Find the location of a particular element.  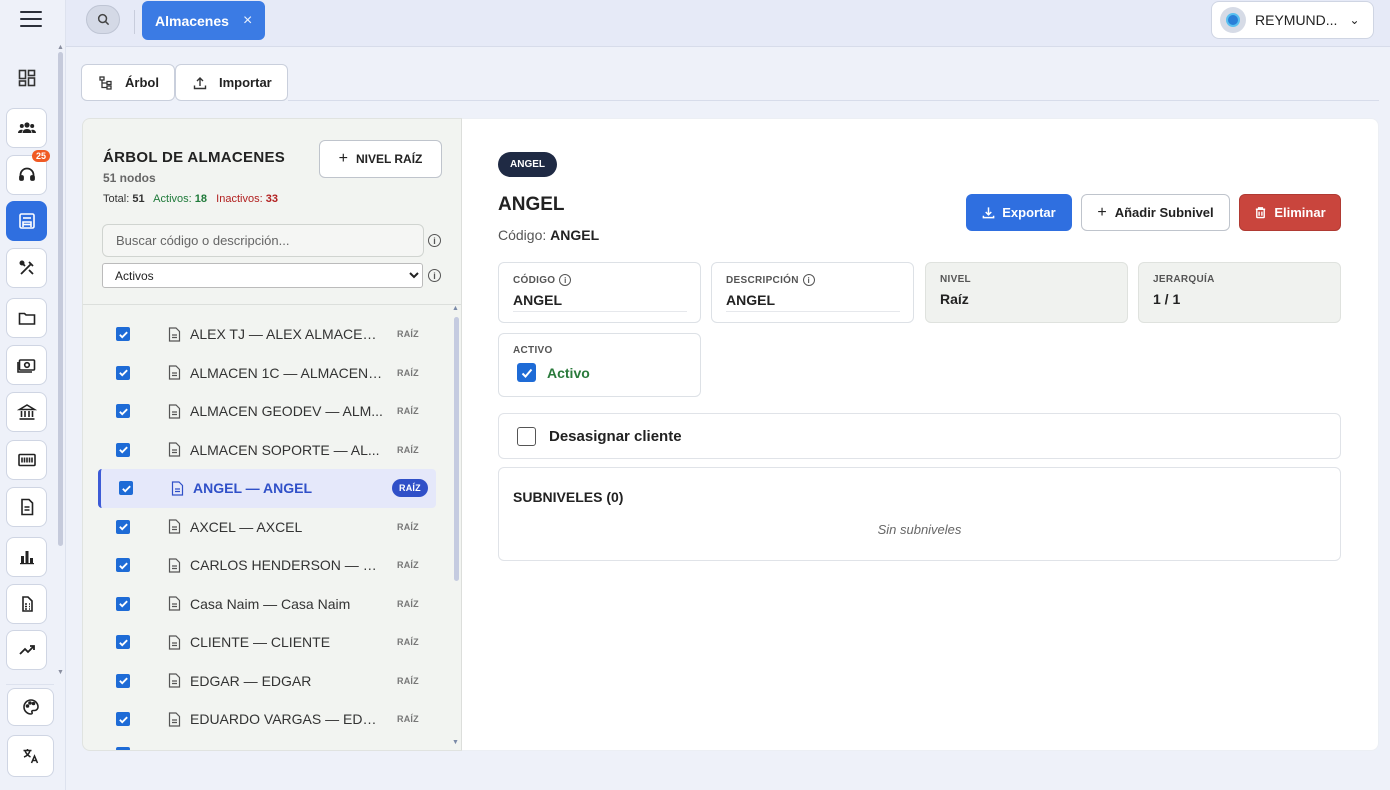

sidebar-item-warehouses is located at coordinates (26, 221).